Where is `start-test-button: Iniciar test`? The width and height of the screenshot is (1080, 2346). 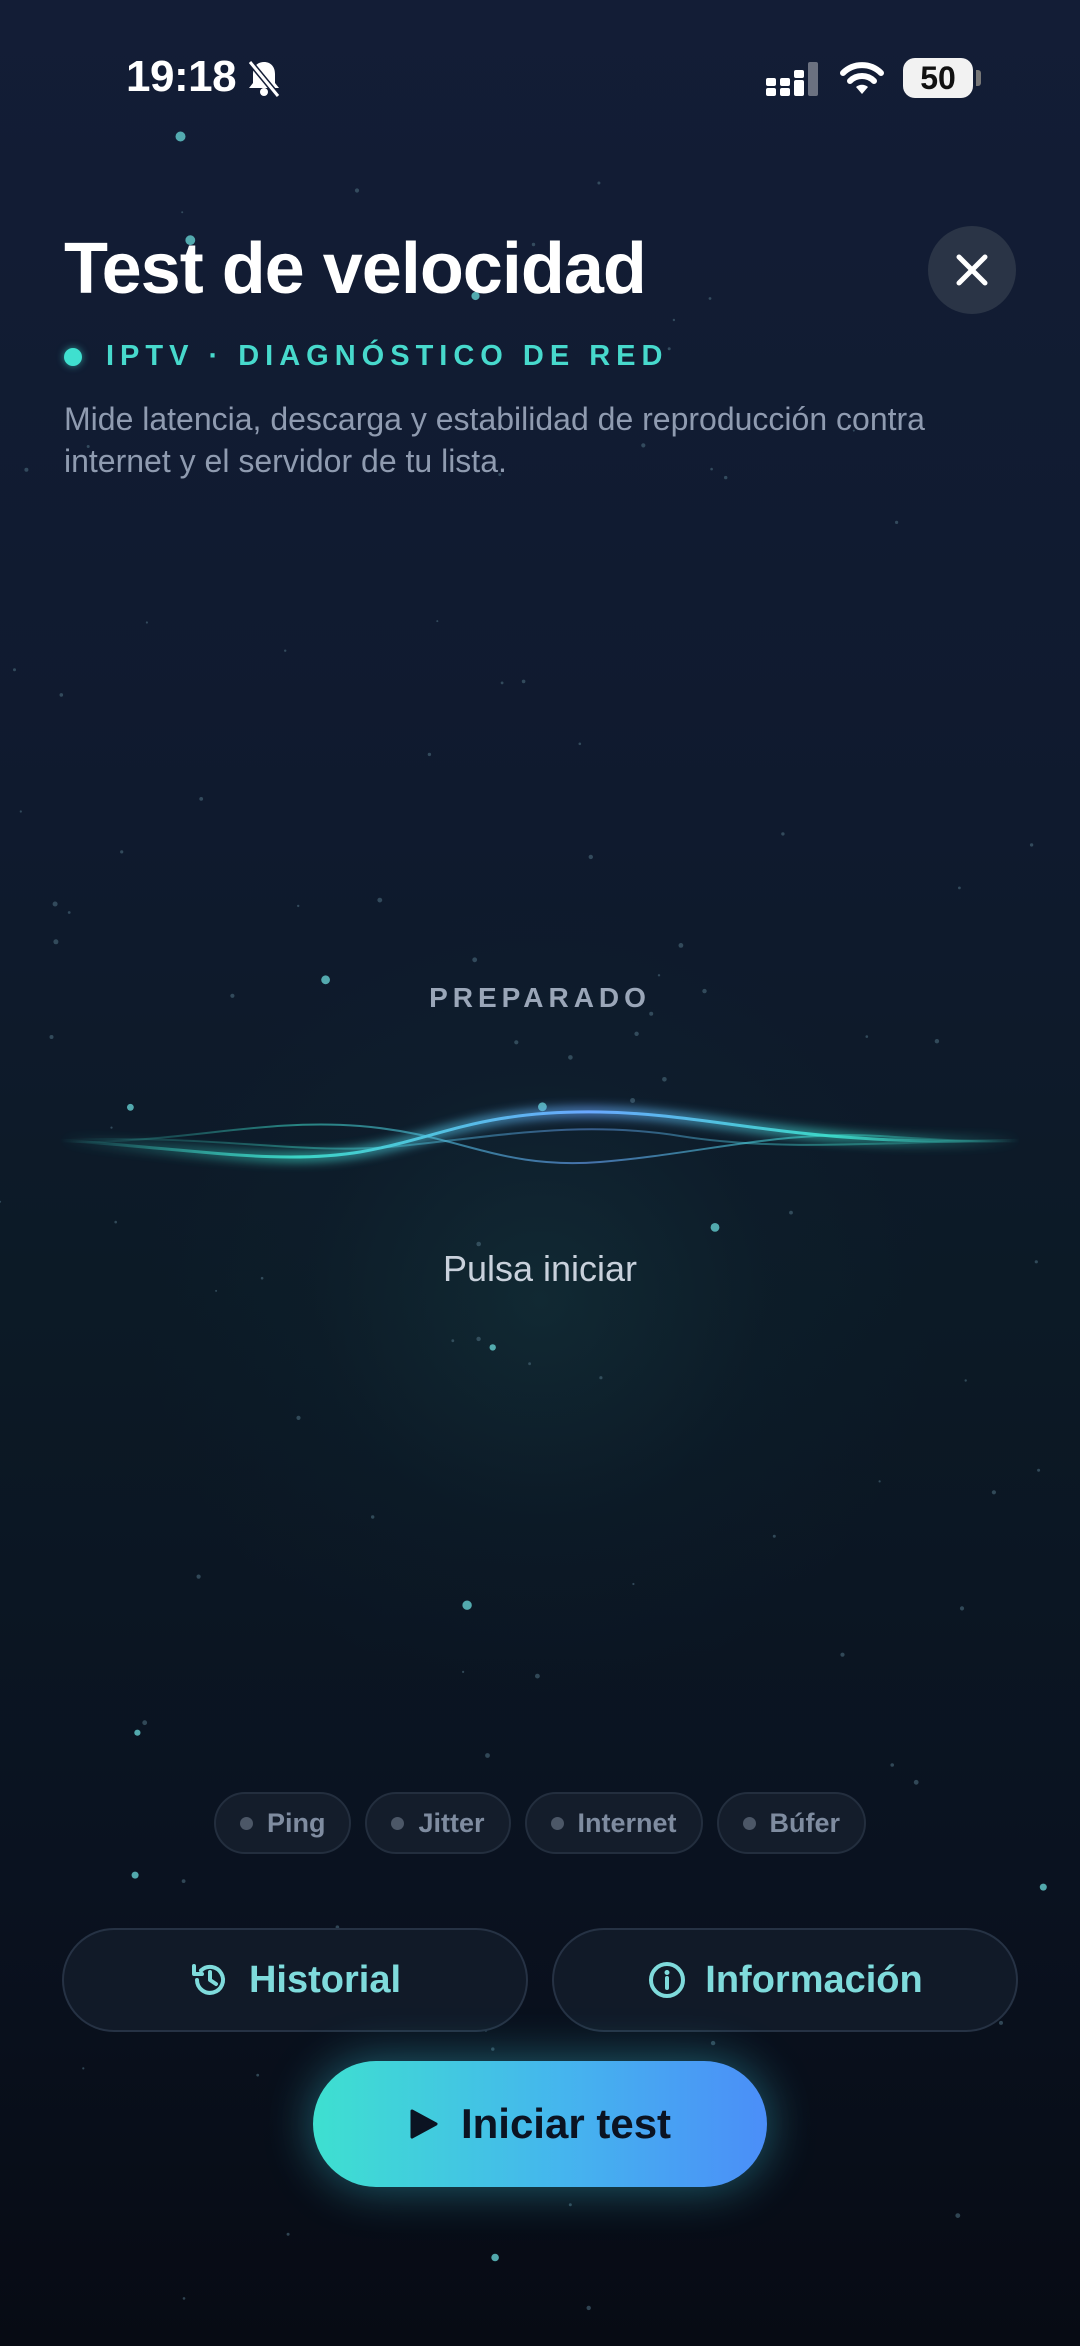
start-test-button: Iniciar test is located at coordinates (540, 2124).